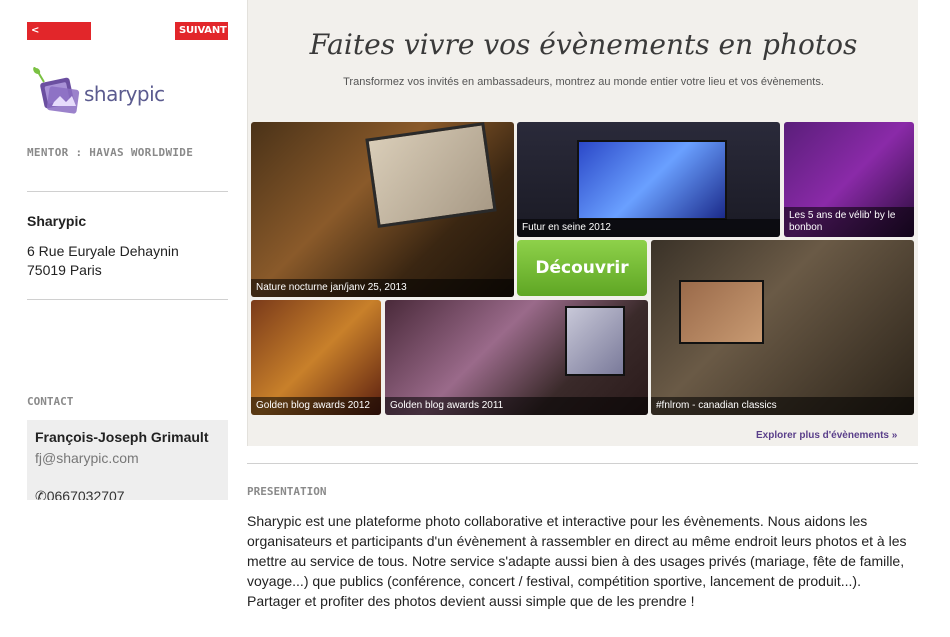 Image resolution: width=950 pixels, height=637 pixels. What do you see at coordinates (87, 458) in the screenshot?
I see `contact-email: fj@sharypic.com` at bounding box center [87, 458].